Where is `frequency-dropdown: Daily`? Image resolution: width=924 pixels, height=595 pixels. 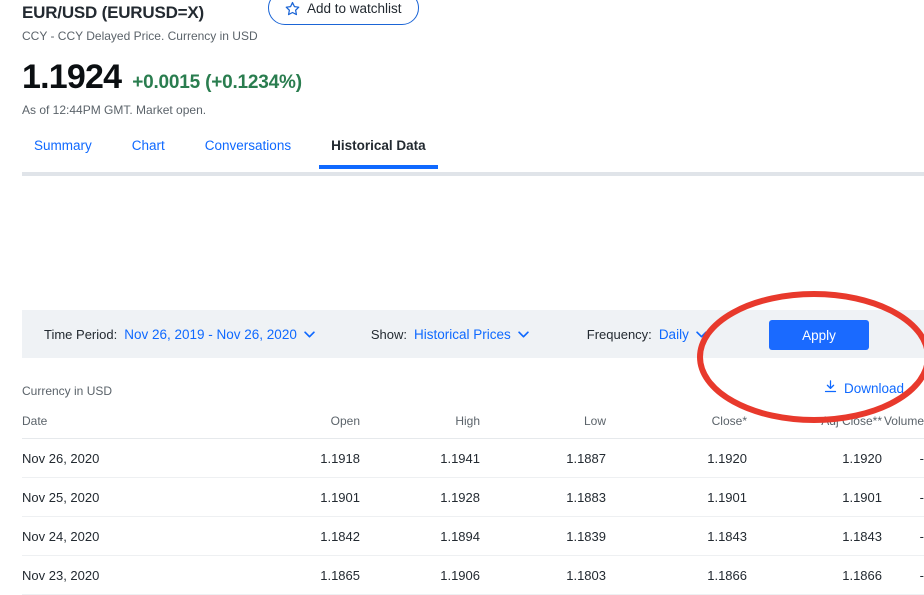
frequency-dropdown: Daily is located at coordinates (683, 334).